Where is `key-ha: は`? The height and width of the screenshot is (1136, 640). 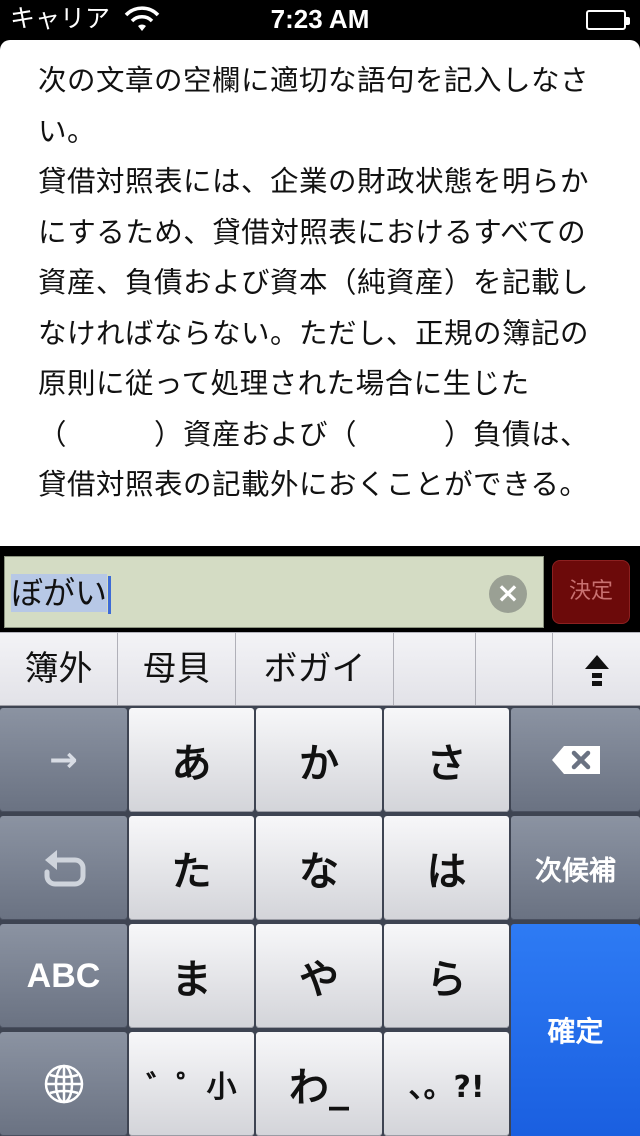 key-ha: は is located at coordinates (446, 868).